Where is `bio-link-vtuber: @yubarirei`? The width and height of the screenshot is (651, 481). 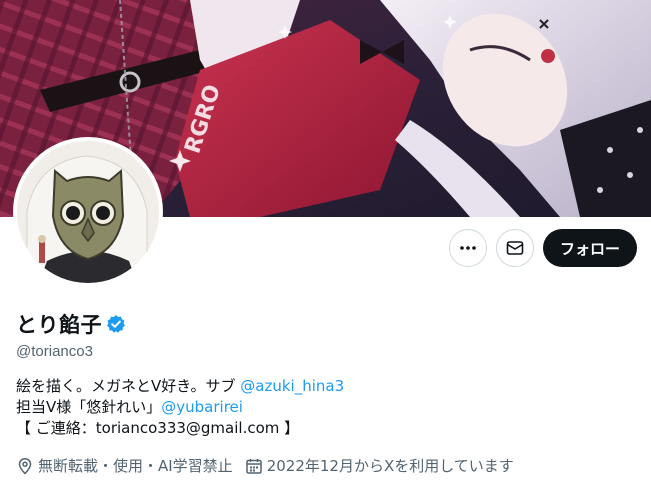
bio-link-vtuber: @yubarirei is located at coordinates (202, 407).